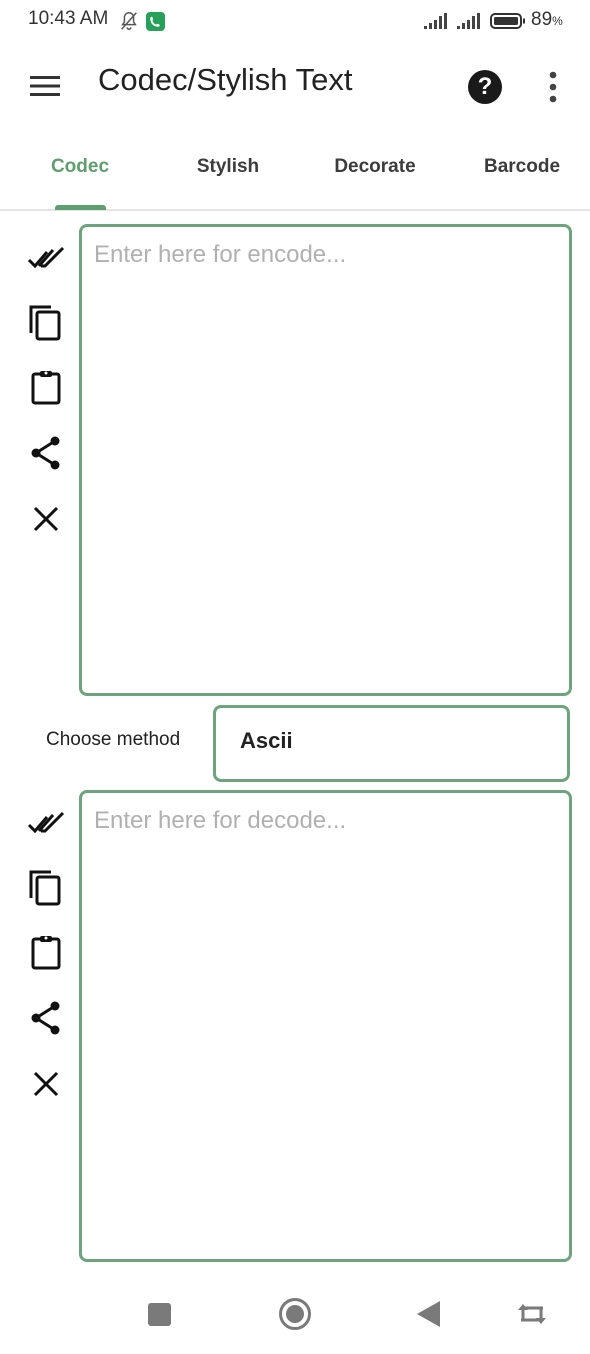  What do you see at coordinates (68, 18) in the screenshot?
I see `status-time: 10:43 AM` at bounding box center [68, 18].